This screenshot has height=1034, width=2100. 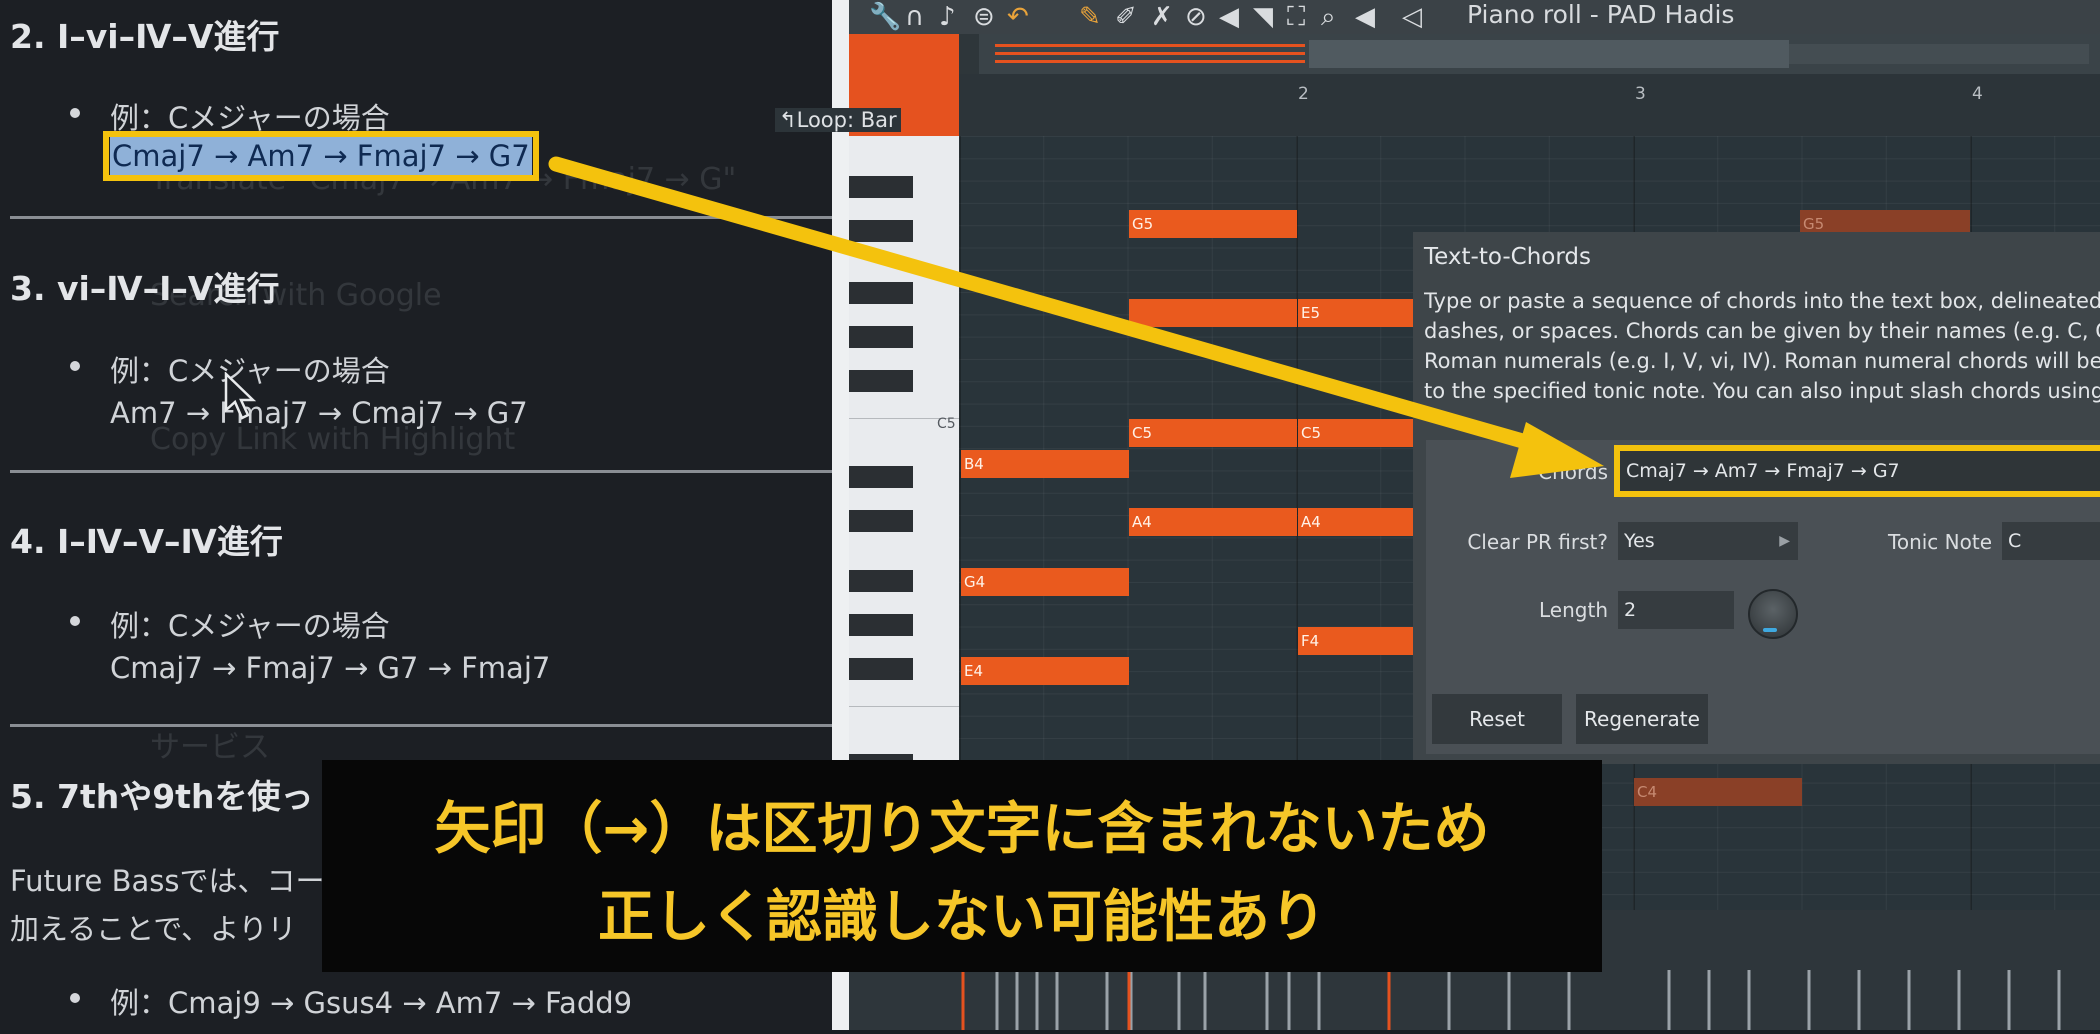 I want to click on clear-pr-label: Clear PR first?, so click(x=1537, y=542).